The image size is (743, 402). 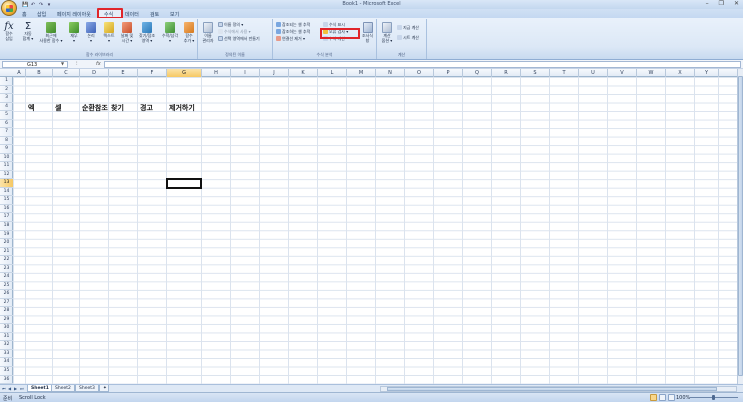 What do you see at coordinates (91, 32) in the screenshot?
I see `logical-button: 논리 ▾` at bounding box center [91, 32].